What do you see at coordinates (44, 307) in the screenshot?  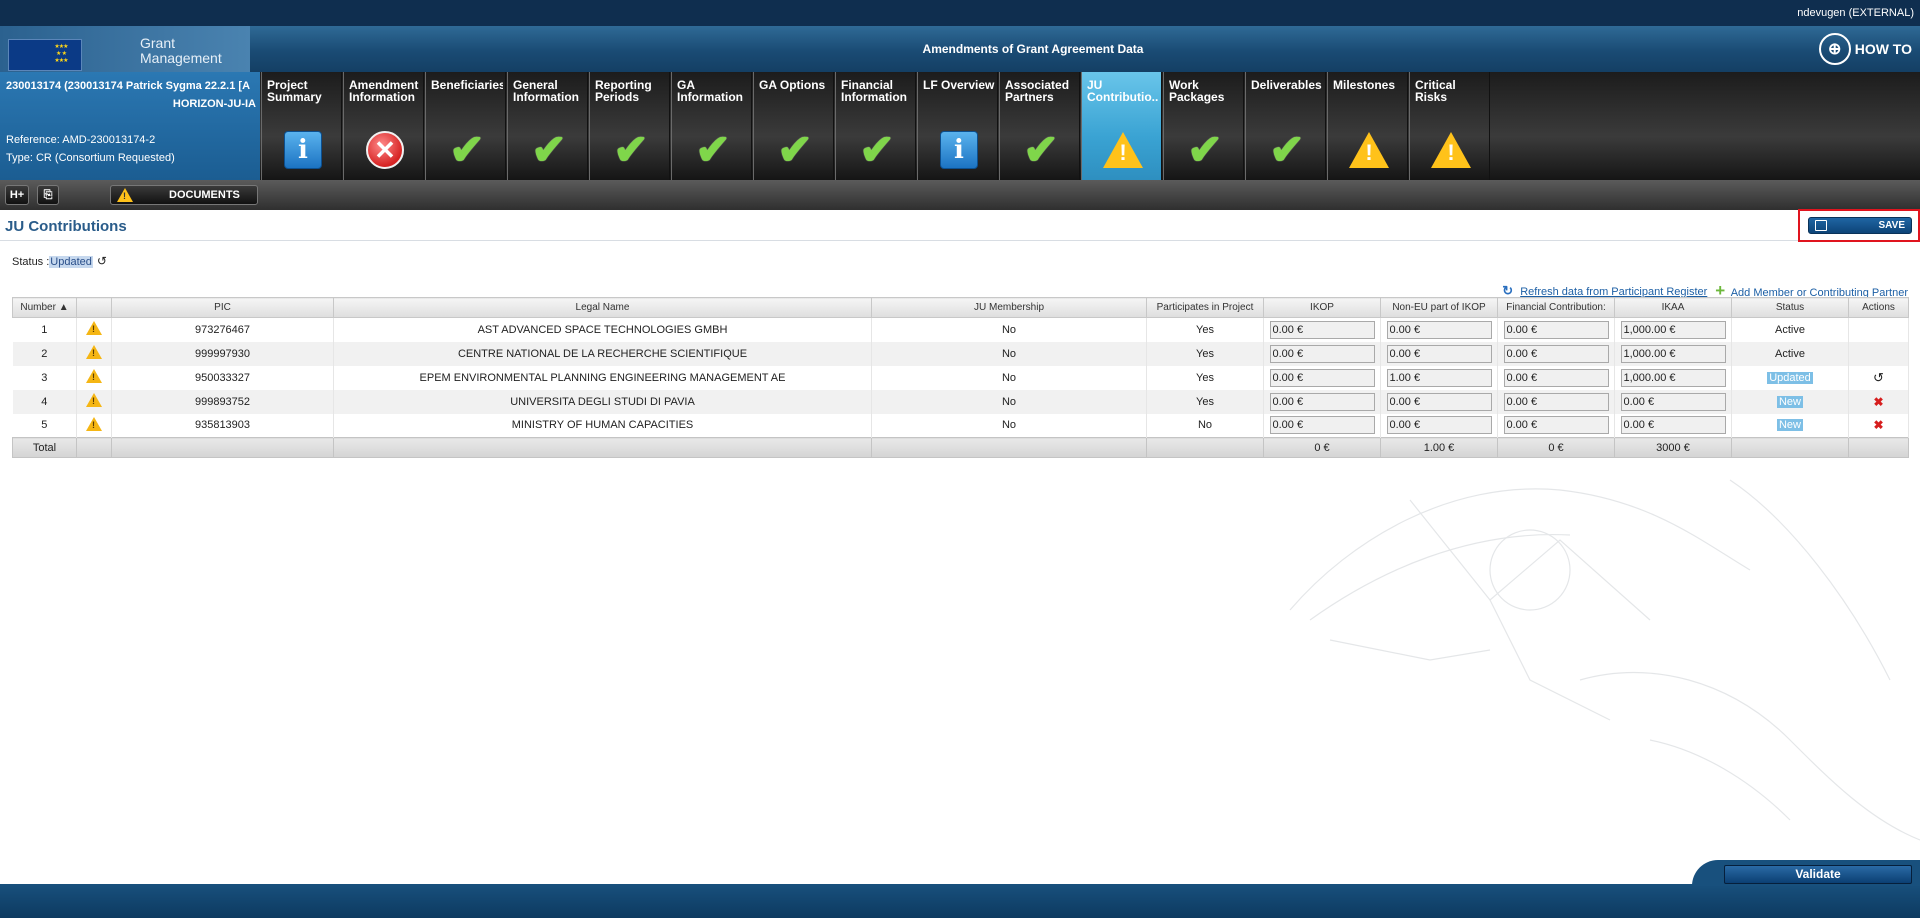 I see `col-number: Number ▲` at bounding box center [44, 307].